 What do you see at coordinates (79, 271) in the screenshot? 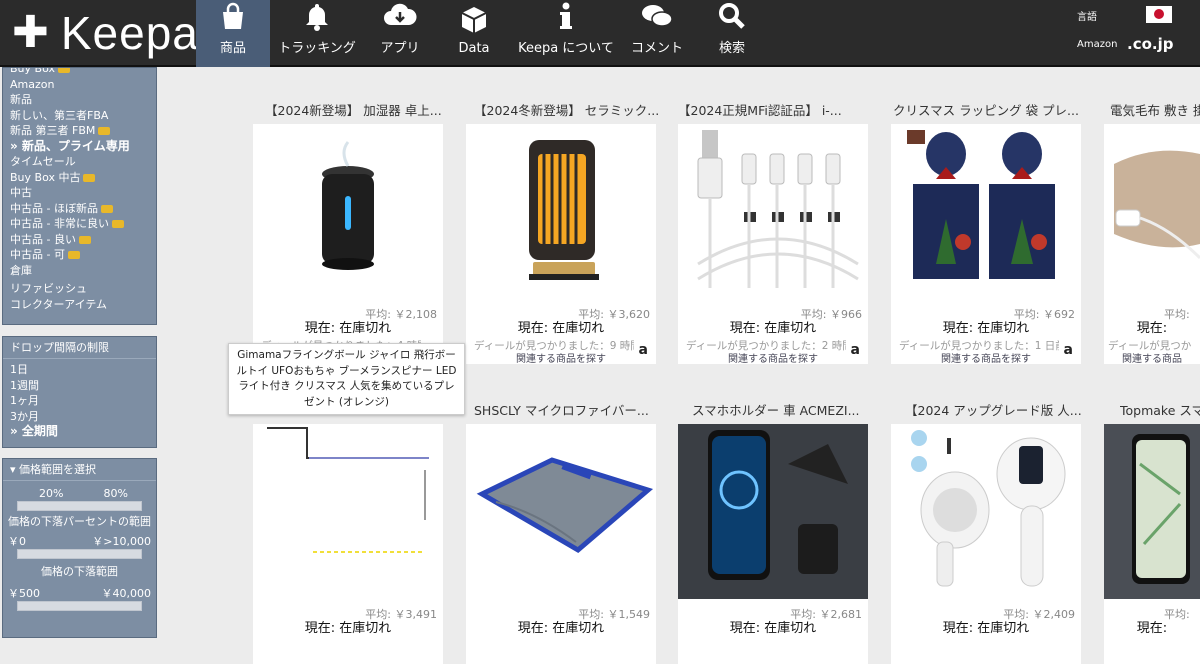
I see `price-type-item: 倉庫` at bounding box center [79, 271].